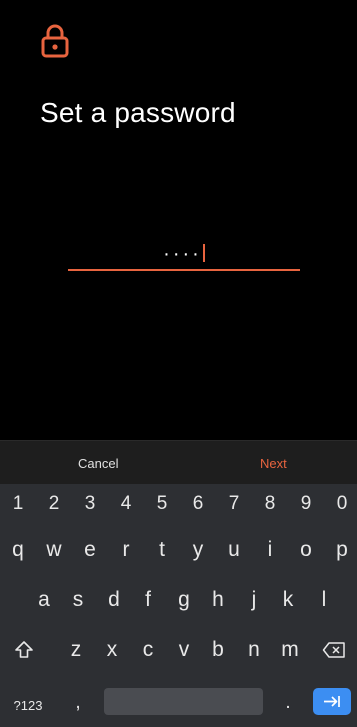  What do you see at coordinates (18, 550) in the screenshot?
I see `key-q: q` at bounding box center [18, 550].